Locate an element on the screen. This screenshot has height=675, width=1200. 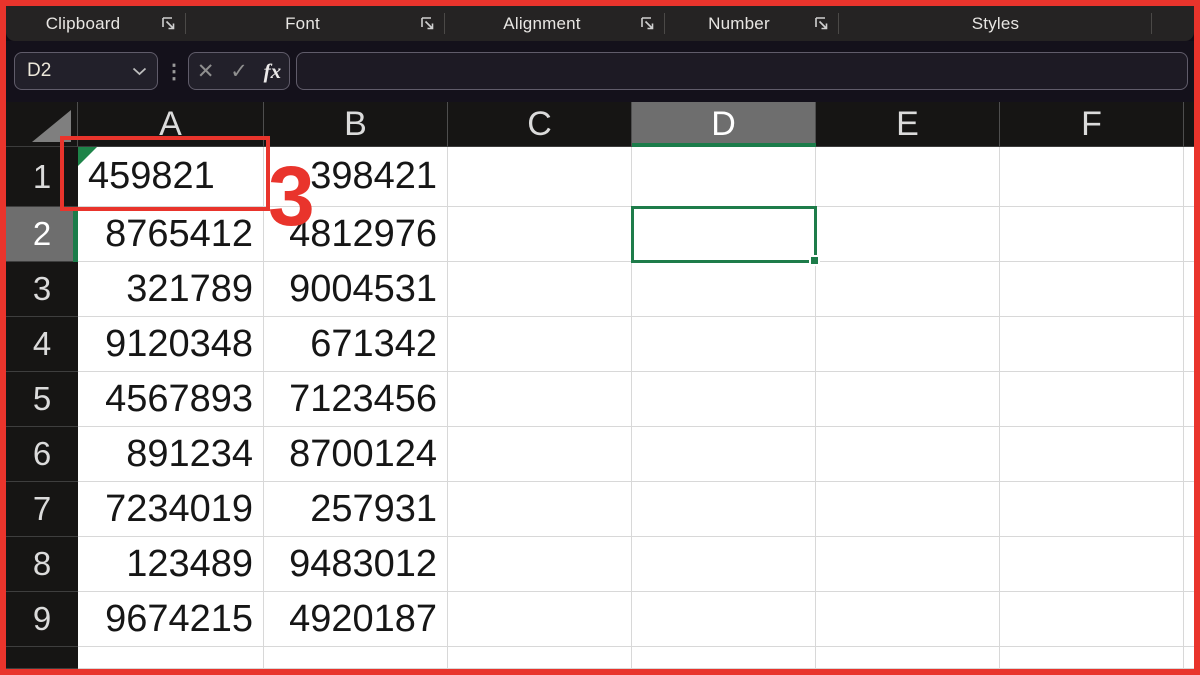
cell-B3: 9004531 is located at coordinates (356, 289).